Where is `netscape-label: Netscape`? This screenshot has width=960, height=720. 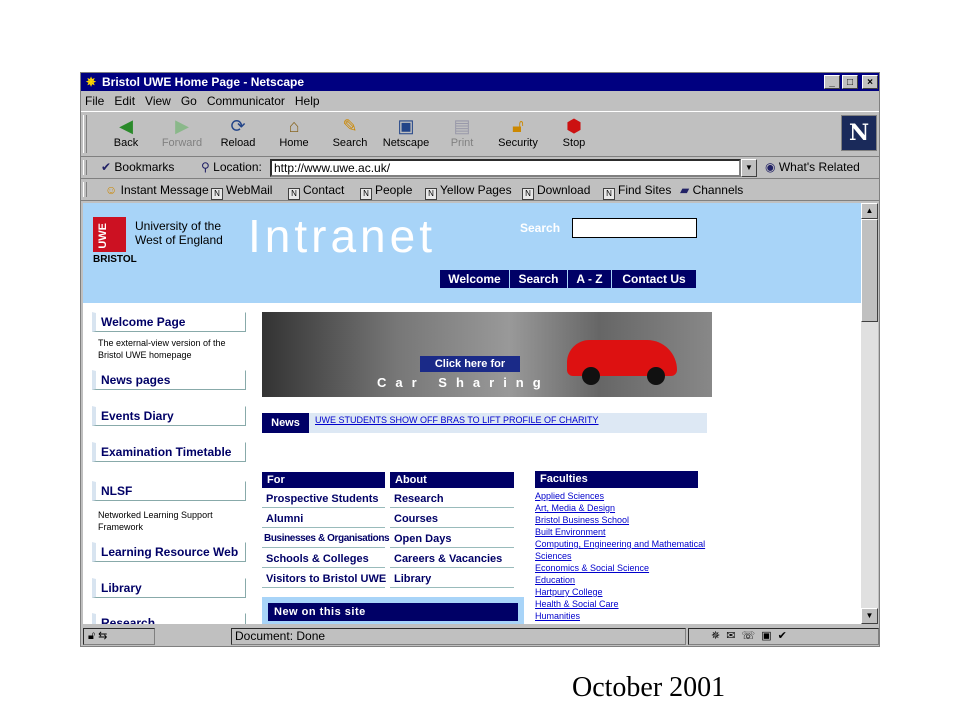
netscape-label: Netscape is located at coordinates (406, 143).